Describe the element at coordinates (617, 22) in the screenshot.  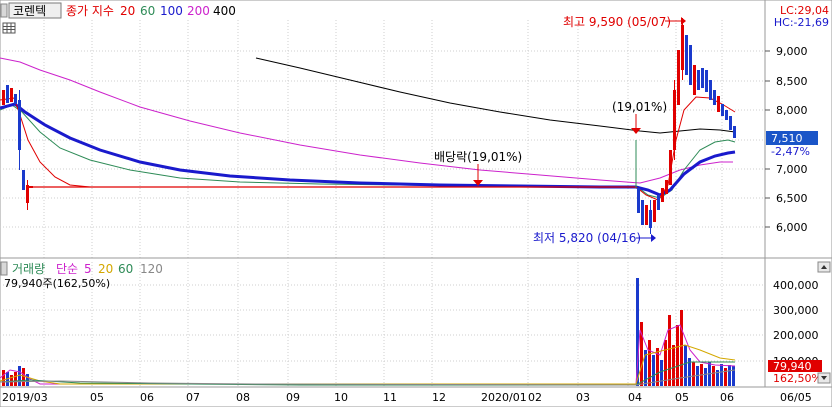
I see `high-label: 최고 9,590 (05/07)` at that location.